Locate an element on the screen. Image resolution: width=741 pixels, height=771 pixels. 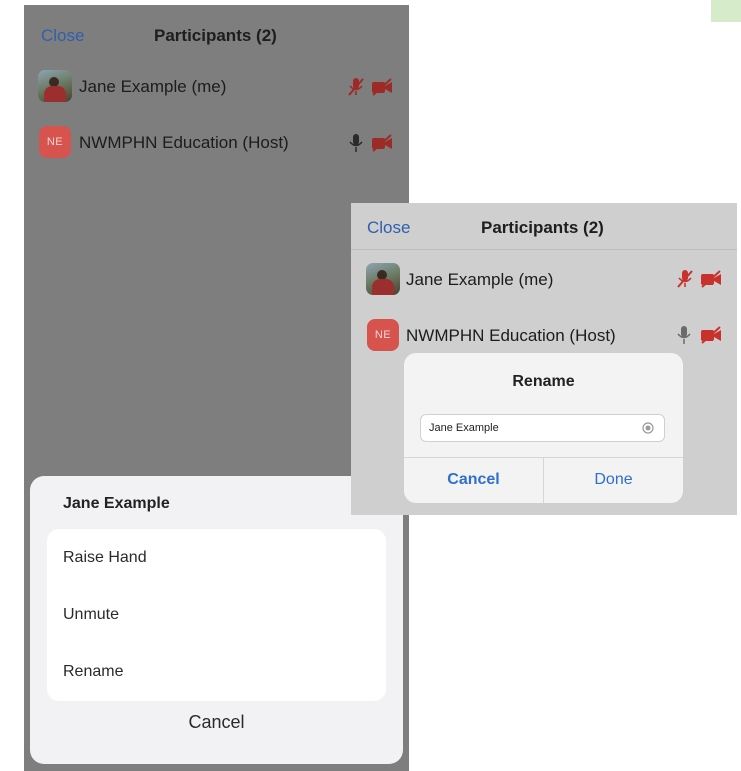
done-button: Done is located at coordinates (613, 480).